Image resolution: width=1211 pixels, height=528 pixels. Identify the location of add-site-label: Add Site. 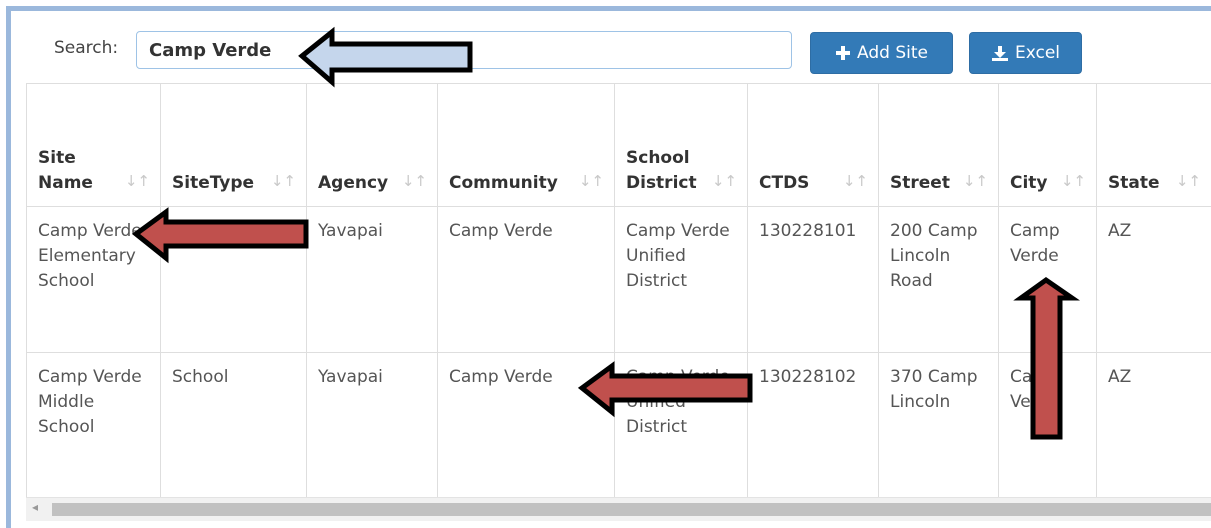
(892, 53).